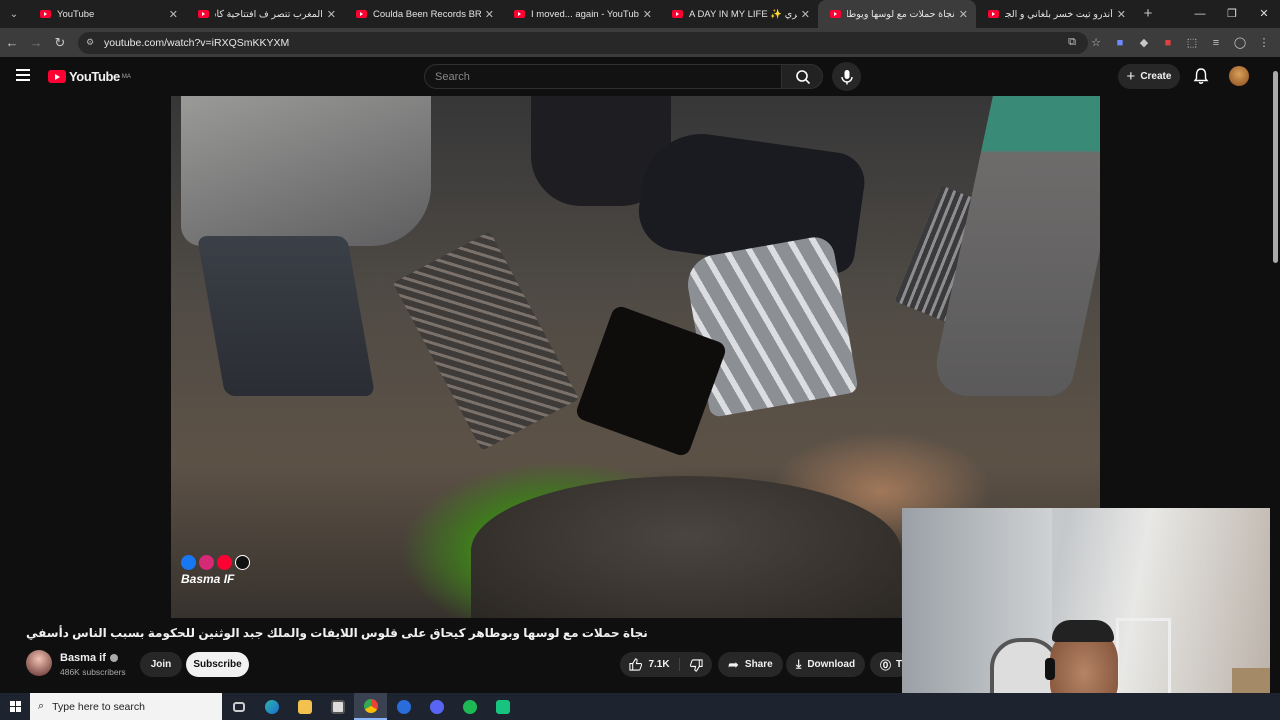  I want to click on voice-search-button, so click(846, 76).